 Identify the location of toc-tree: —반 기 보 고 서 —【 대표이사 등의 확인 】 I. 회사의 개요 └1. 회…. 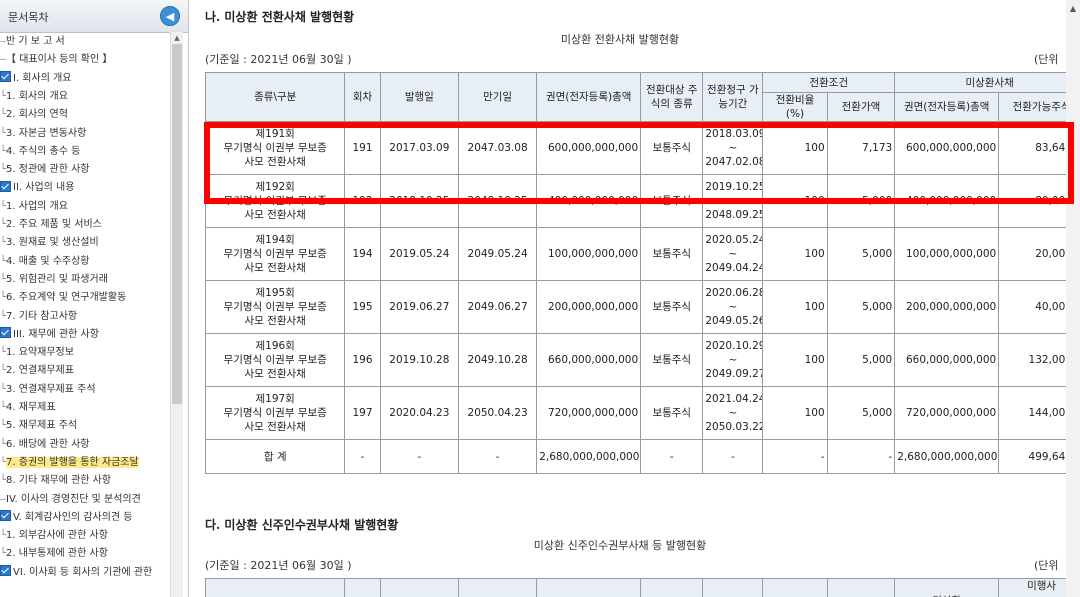
(85, 314).